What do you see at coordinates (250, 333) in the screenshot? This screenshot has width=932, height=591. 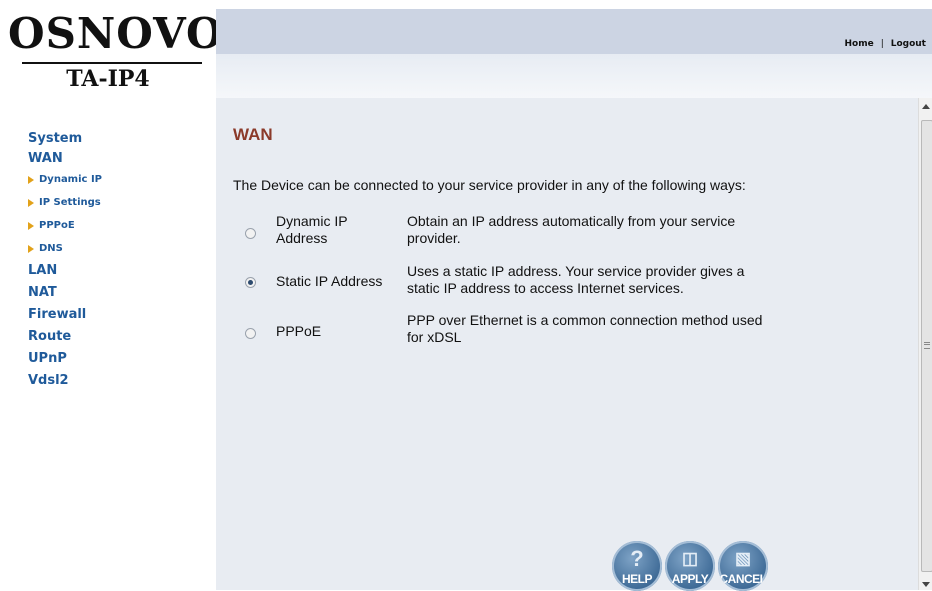 I see `radio-pppoe` at bounding box center [250, 333].